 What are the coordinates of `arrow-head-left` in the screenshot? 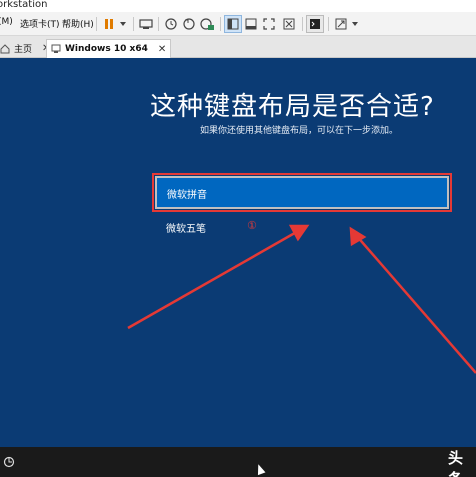 It's located at (299, 233).